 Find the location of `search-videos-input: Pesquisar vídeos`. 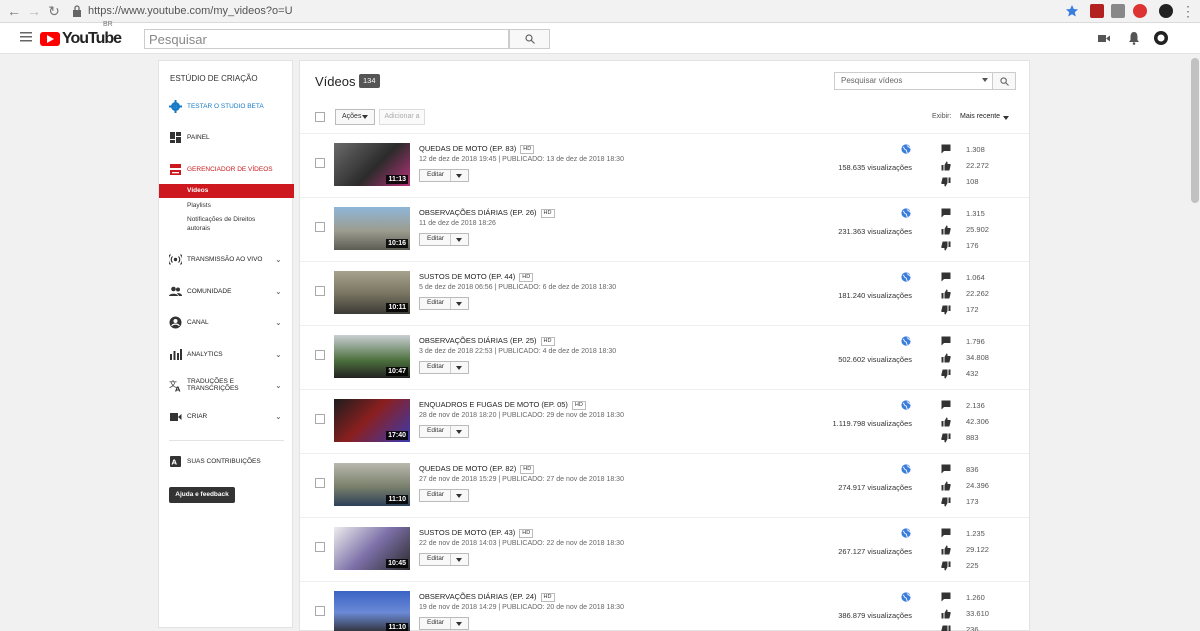

search-videos-input: Pesquisar vídeos is located at coordinates (915, 81).